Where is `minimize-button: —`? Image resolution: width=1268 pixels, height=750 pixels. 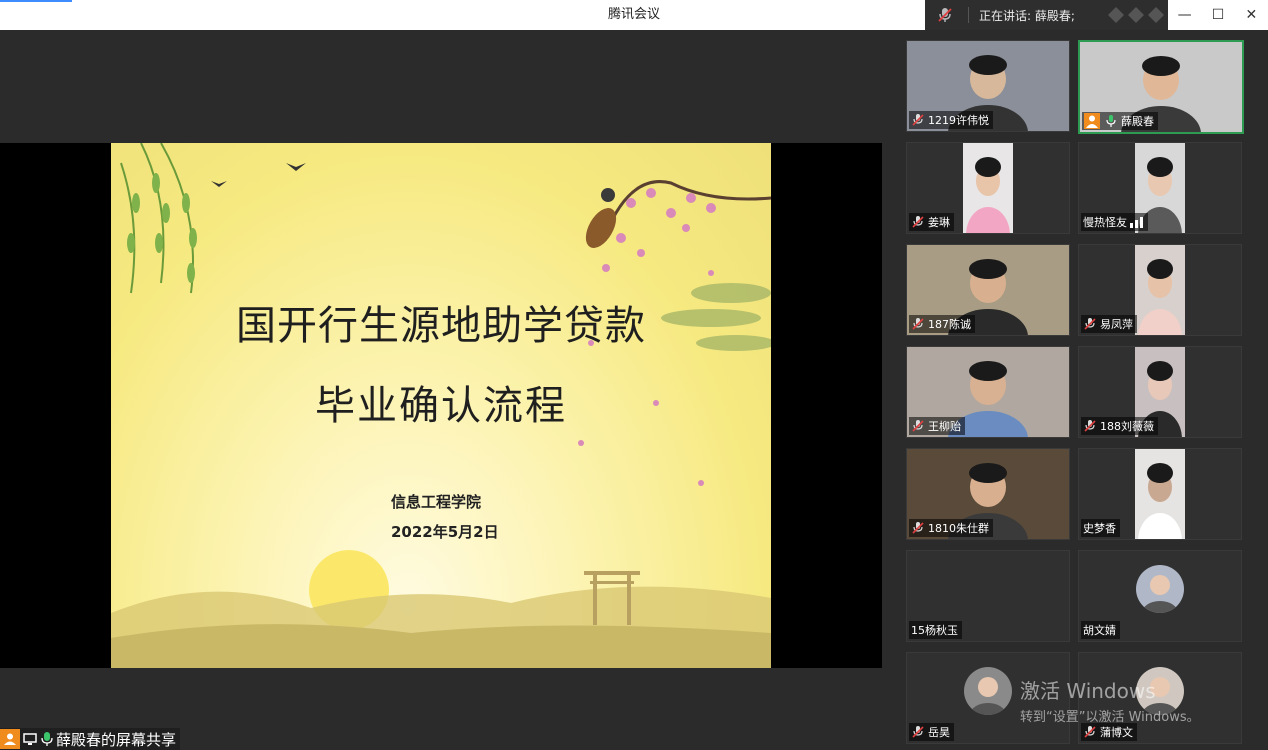
minimize-button: — is located at coordinates (1185, 15).